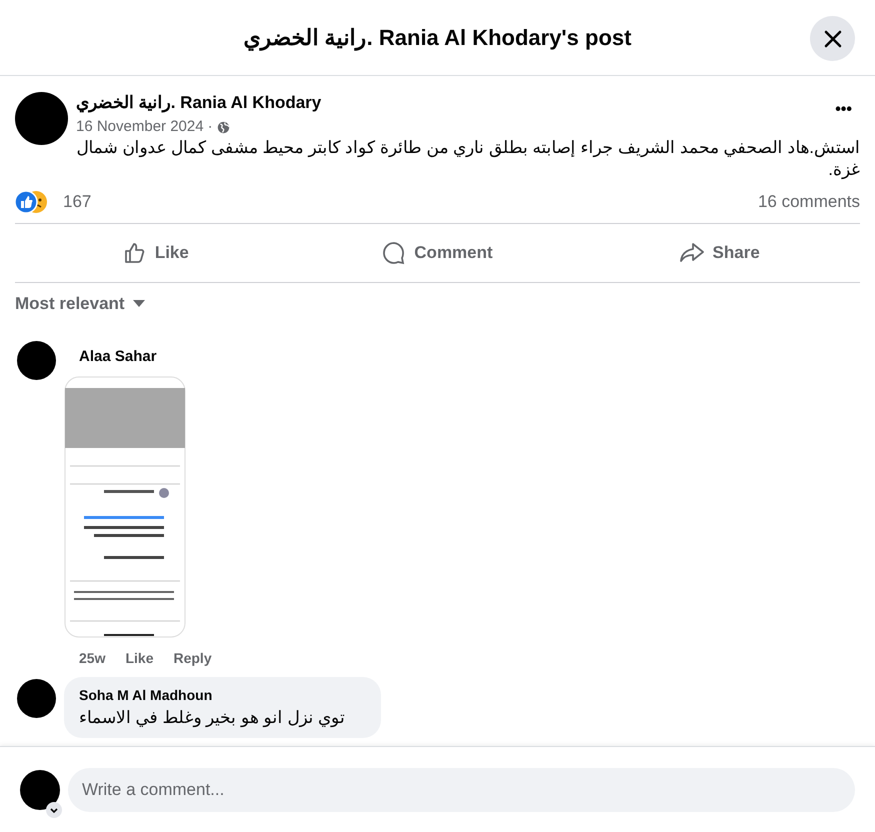 Image resolution: width=875 pixels, height=832 pixels. Describe the element at coordinates (212, 718) in the screenshot. I see `comment-text: توي نزل انو هو بخير وغلط في الاسماء` at that location.